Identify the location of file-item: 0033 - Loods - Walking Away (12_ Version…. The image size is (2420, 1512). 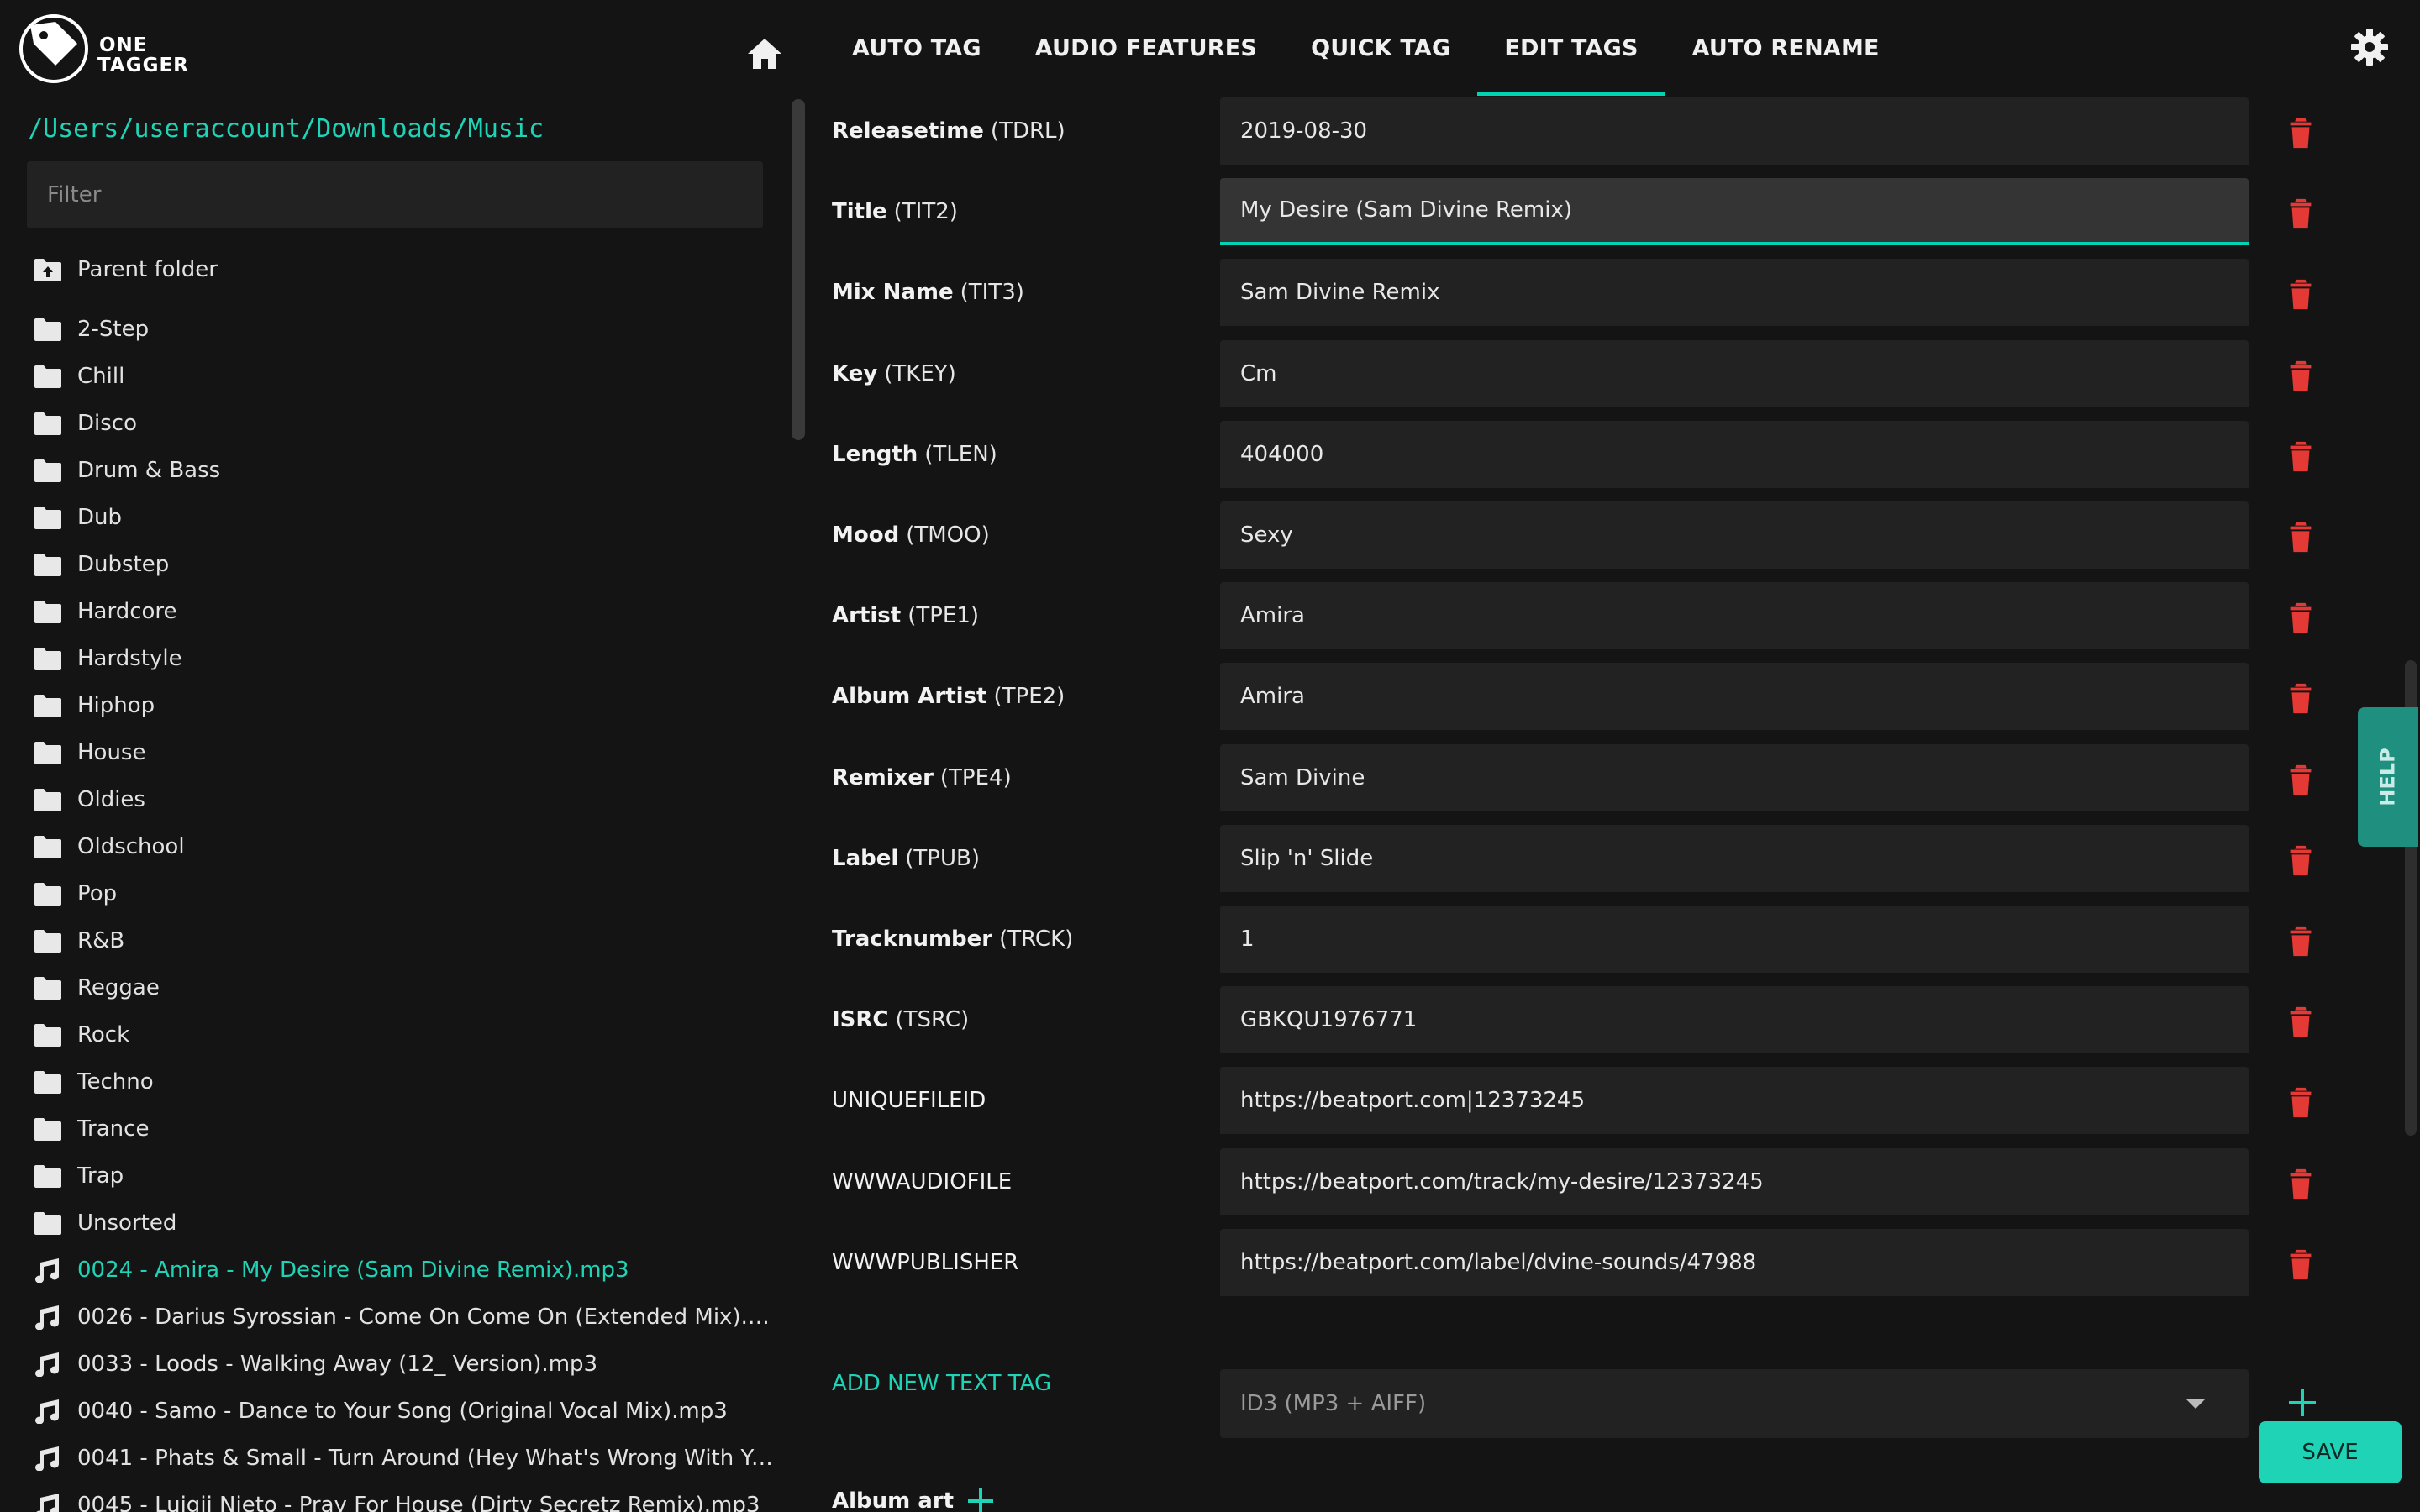
(404, 1364).